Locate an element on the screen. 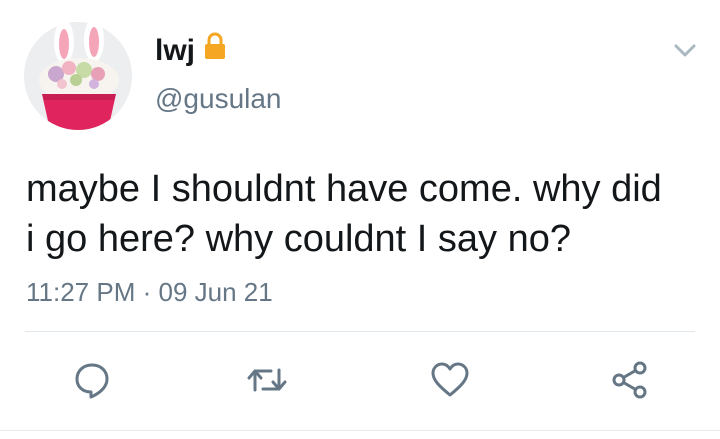 The height and width of the screenshot is (439, 720). reply-icon is located at coordinates (92, 381).